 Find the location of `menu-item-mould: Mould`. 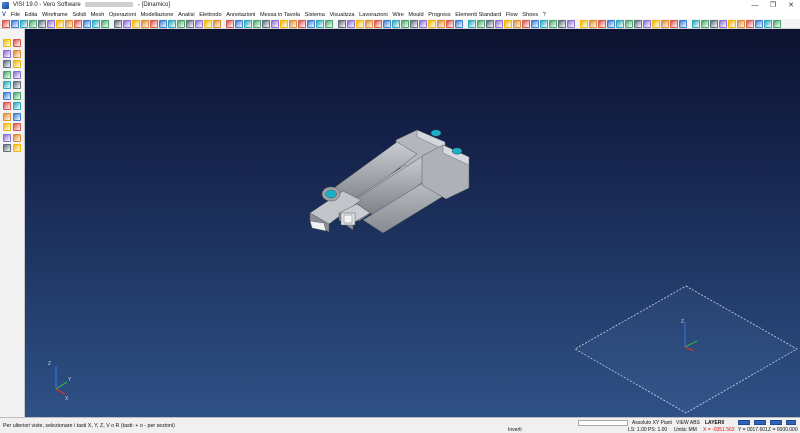

menu-item-mould: Mould is located at coordinates (415, 15).